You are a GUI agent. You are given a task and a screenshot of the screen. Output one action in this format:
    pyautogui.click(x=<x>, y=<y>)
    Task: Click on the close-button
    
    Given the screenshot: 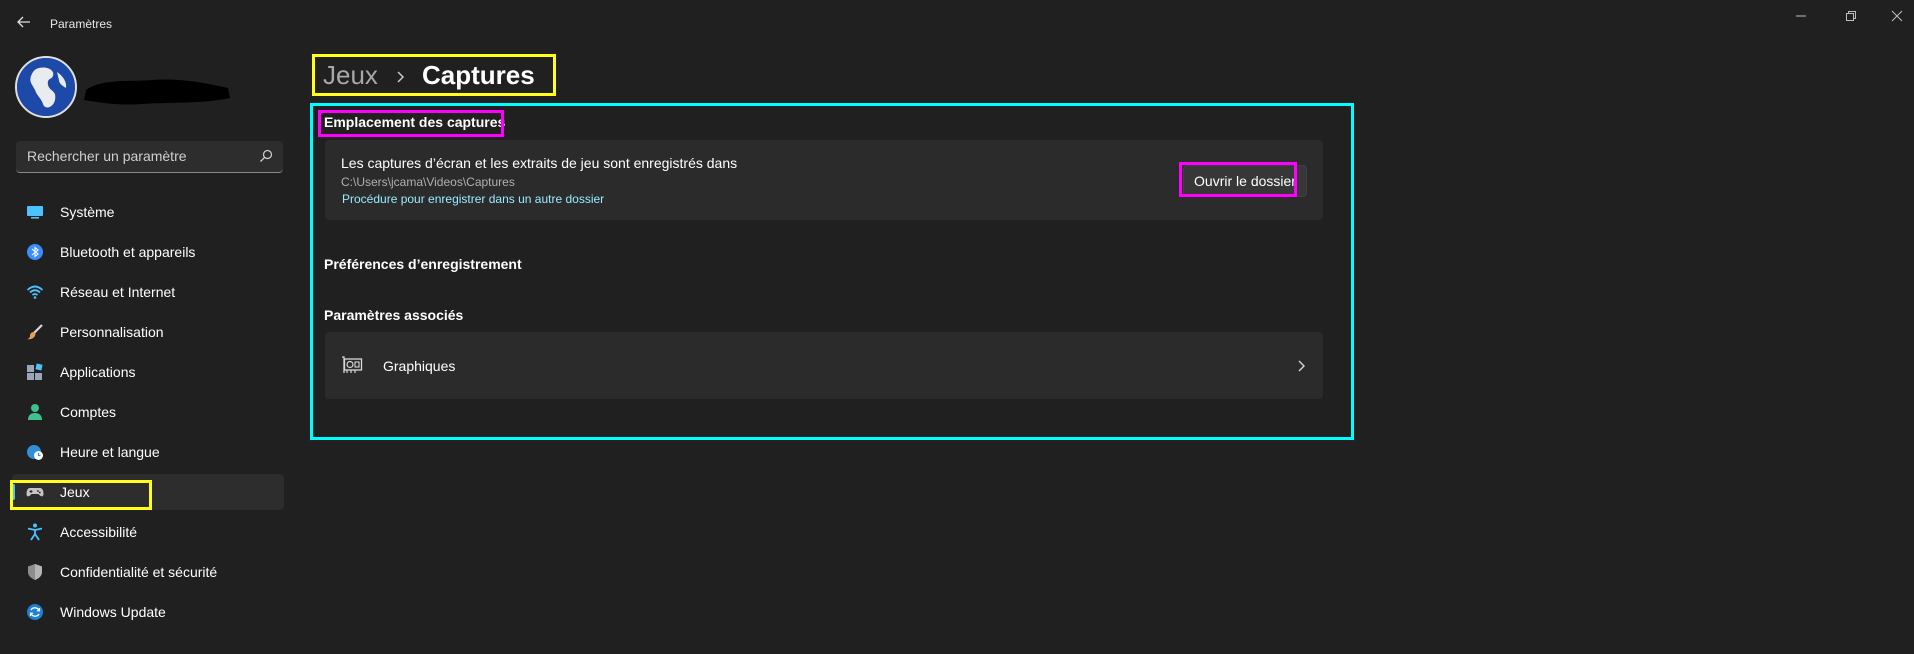 What is the action you would take?
    pyautogui.click(x=1897, y=16)
    